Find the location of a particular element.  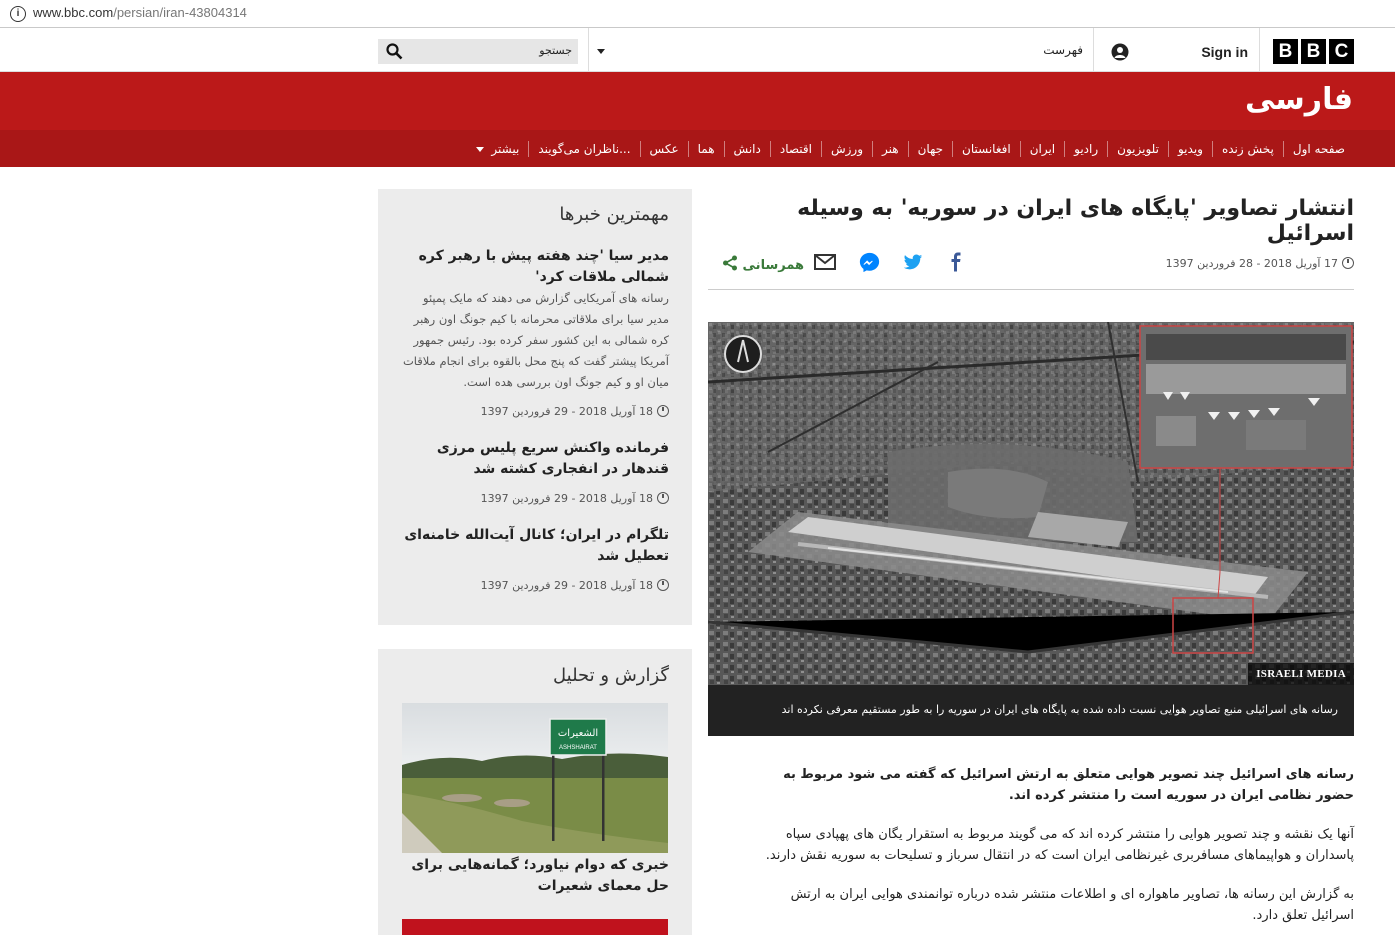

twitter-icon is located at coordinates (913, 262).